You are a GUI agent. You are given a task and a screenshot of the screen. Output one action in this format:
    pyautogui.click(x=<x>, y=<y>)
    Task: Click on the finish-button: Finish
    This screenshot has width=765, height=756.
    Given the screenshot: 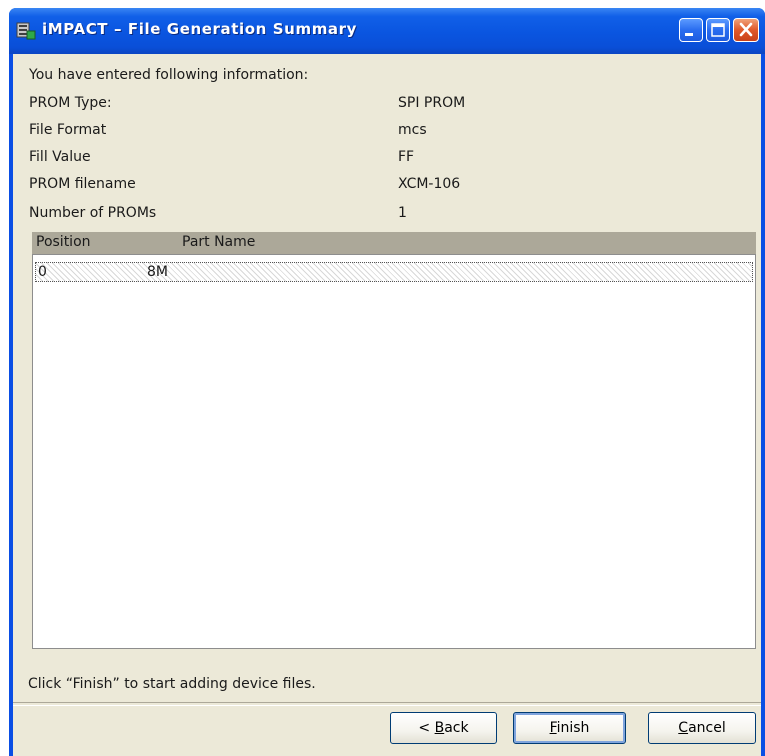 What is the action you would take?
    pyautogui.click(x=569, y=728)
    